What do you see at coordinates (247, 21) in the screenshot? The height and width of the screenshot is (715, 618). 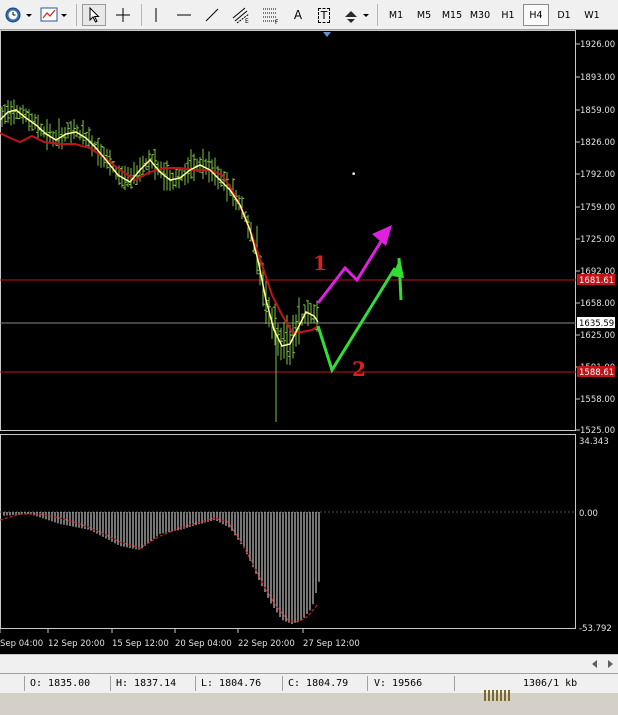 I see `svg-text: E` at bounding box center [247, 21].